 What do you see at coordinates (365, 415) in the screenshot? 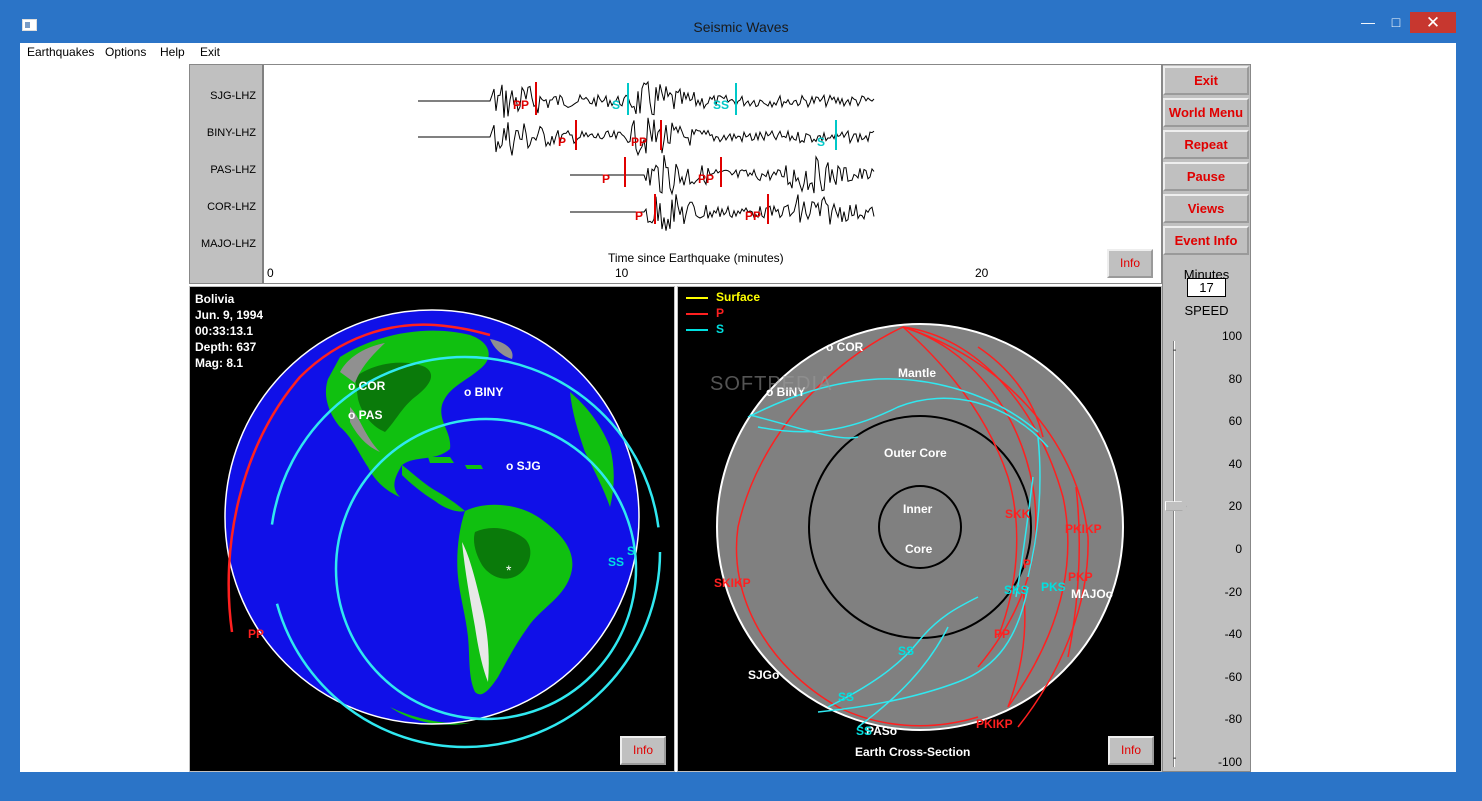
I see `station-pas: o PAS` at bounding box center [365, 415].